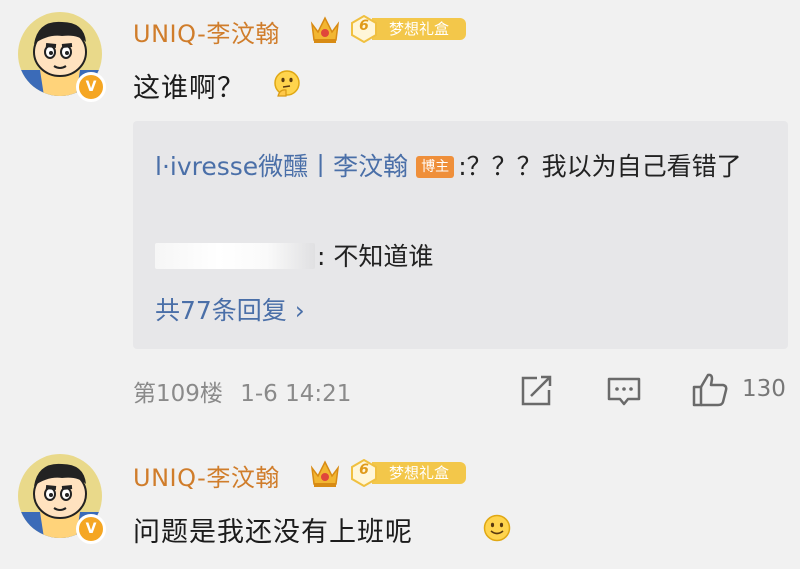 This screenshot has height=569, width=800. Describe the element at coordinates (189, 88) in the screenshot. I see `comment-text: 这谁啊？` at that location.